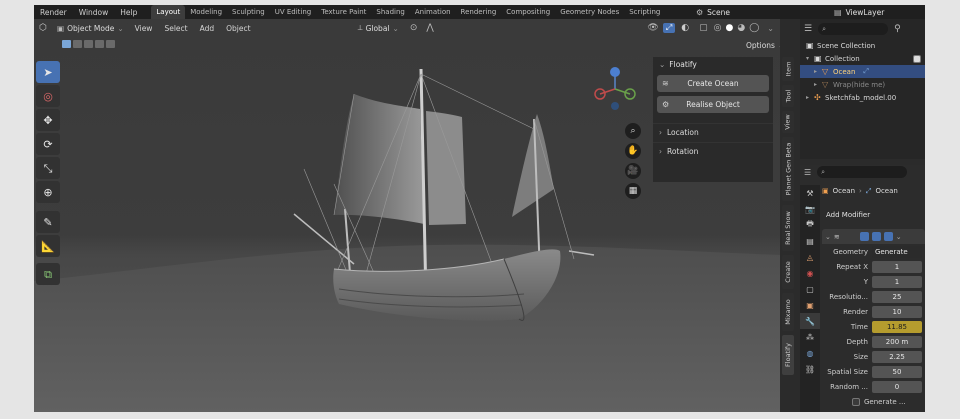  Describe the element at coordinates (433, 12) in the screenshot. I see `tab-animation: Animation` at that location.